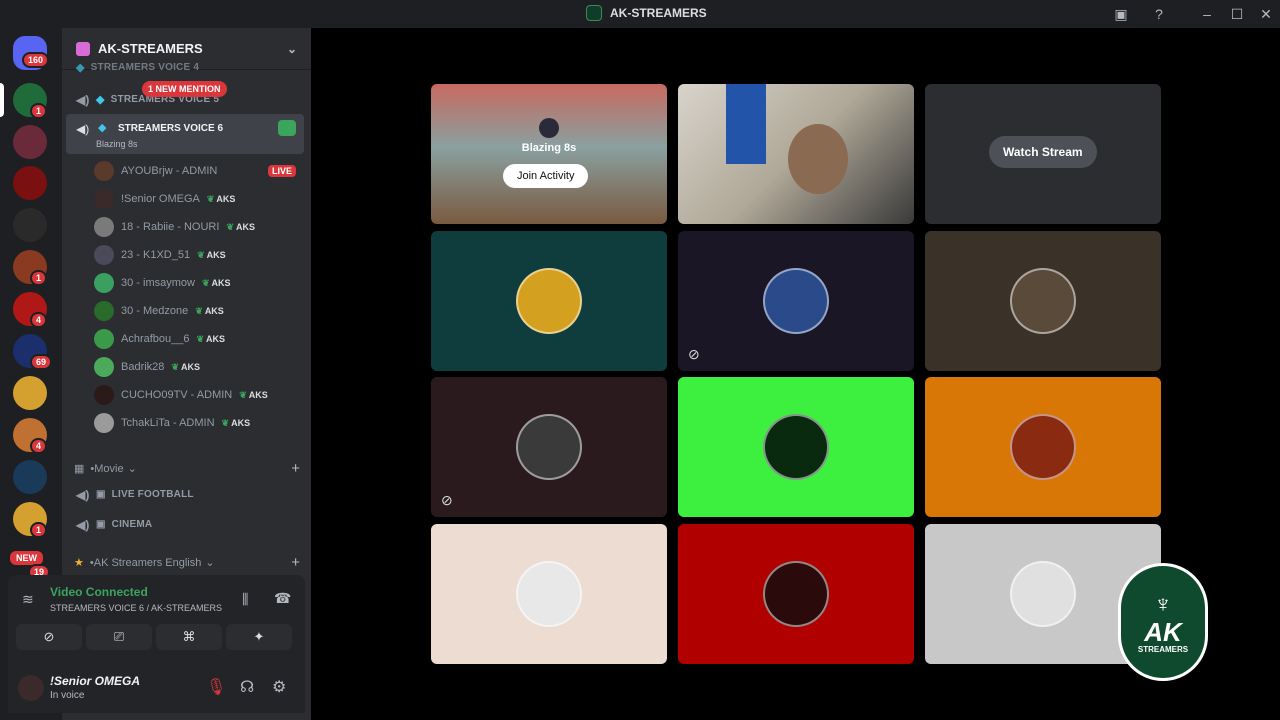  I want to click on disconnect-icon: ☎, so click(282, 598).